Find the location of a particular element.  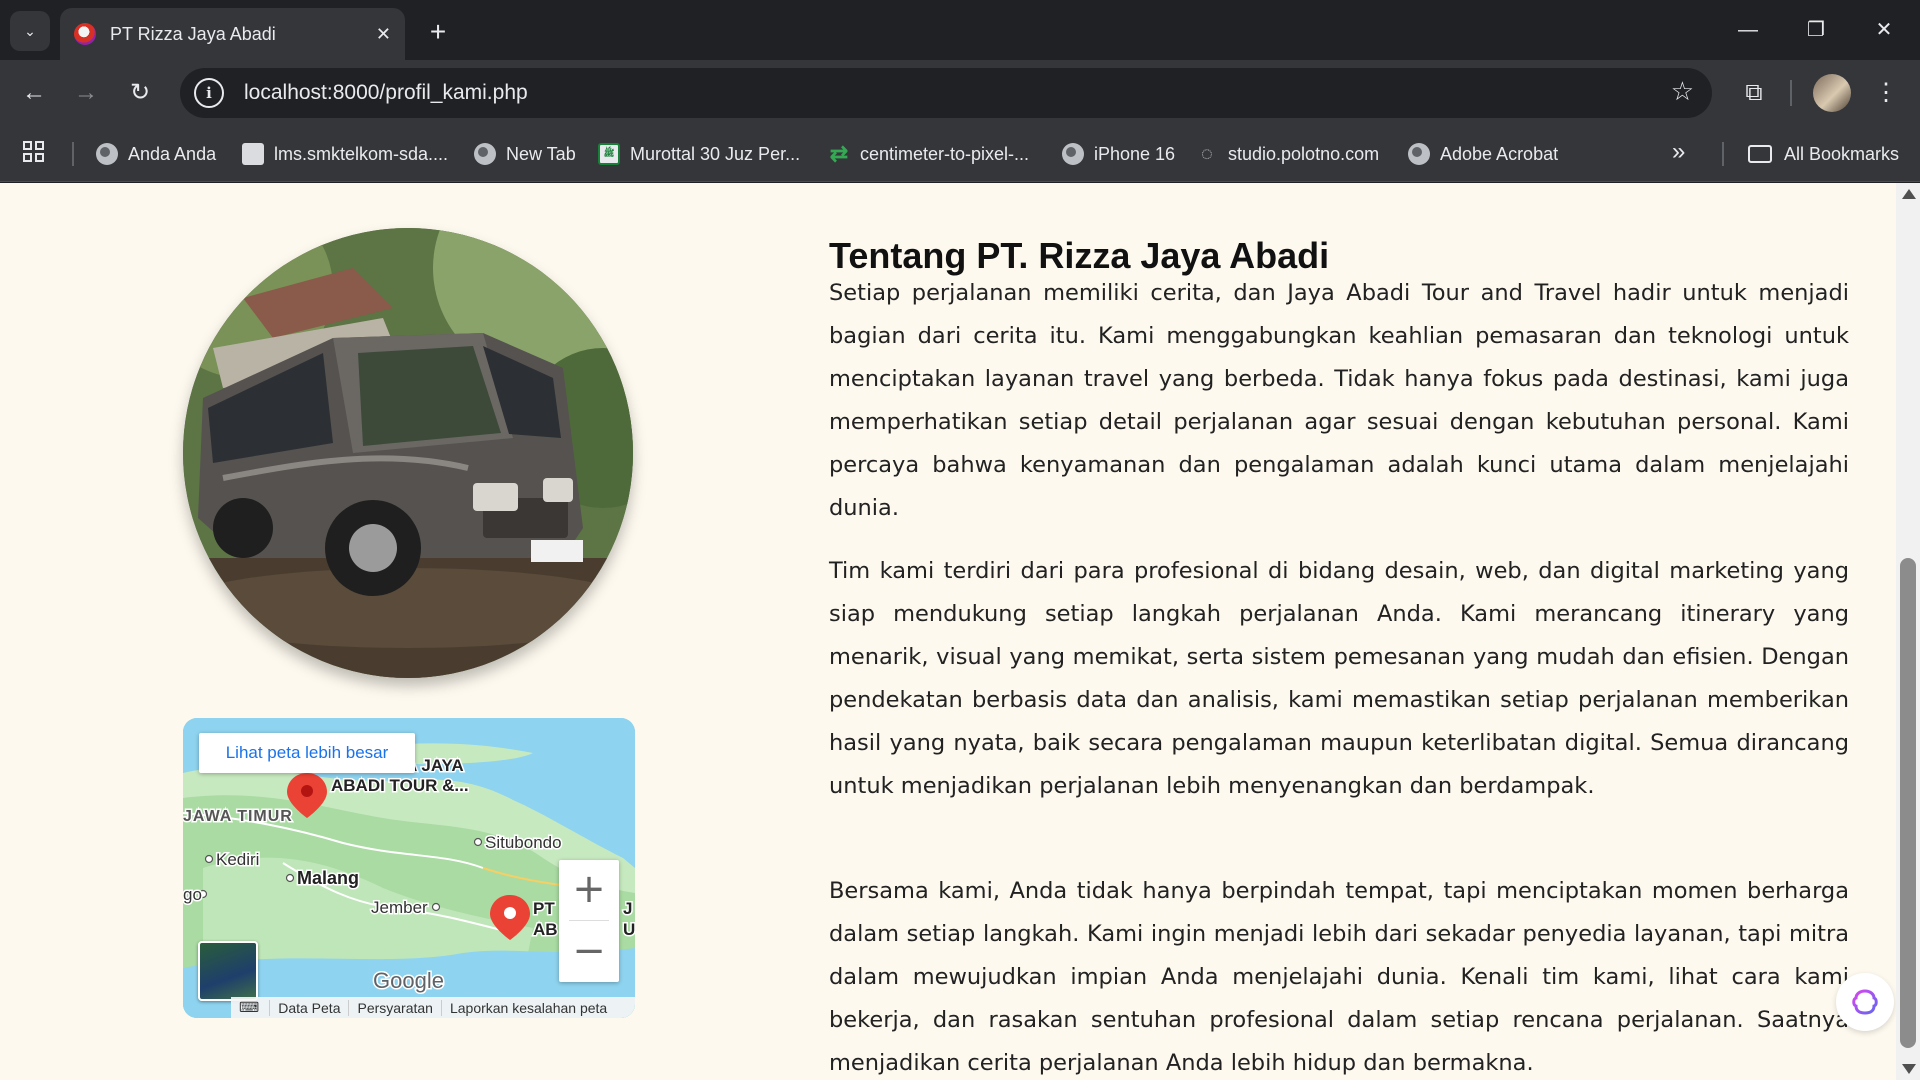

tab-search-button: ⌄ is located at coordinates (30, 31).